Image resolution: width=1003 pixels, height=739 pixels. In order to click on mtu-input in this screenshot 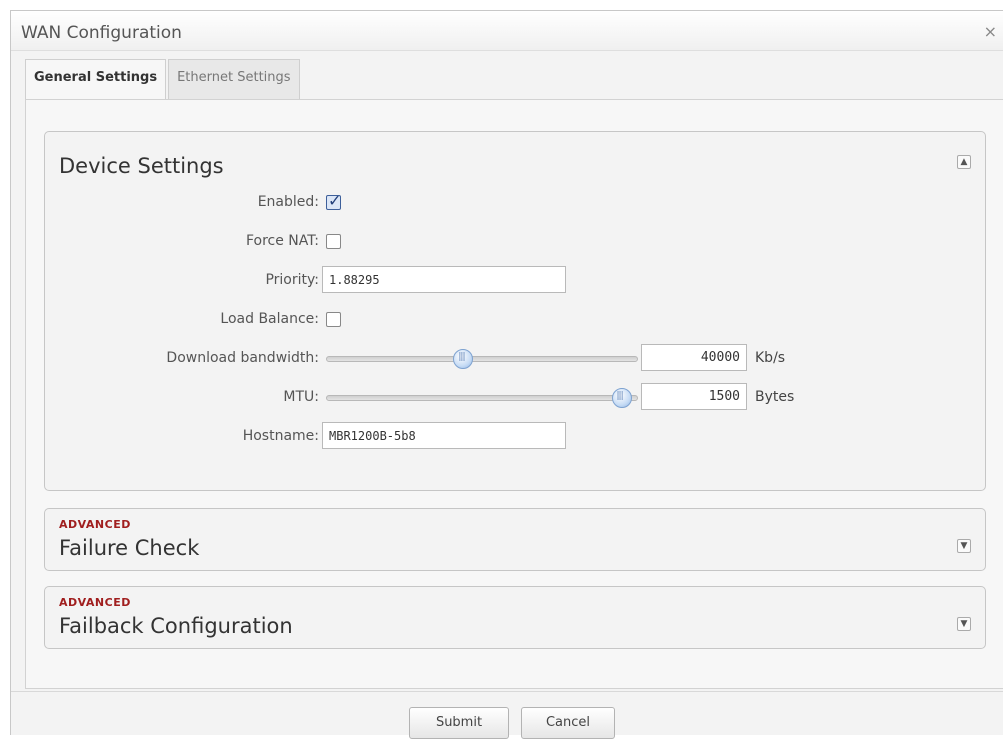, I will do `click(694, 396)`.